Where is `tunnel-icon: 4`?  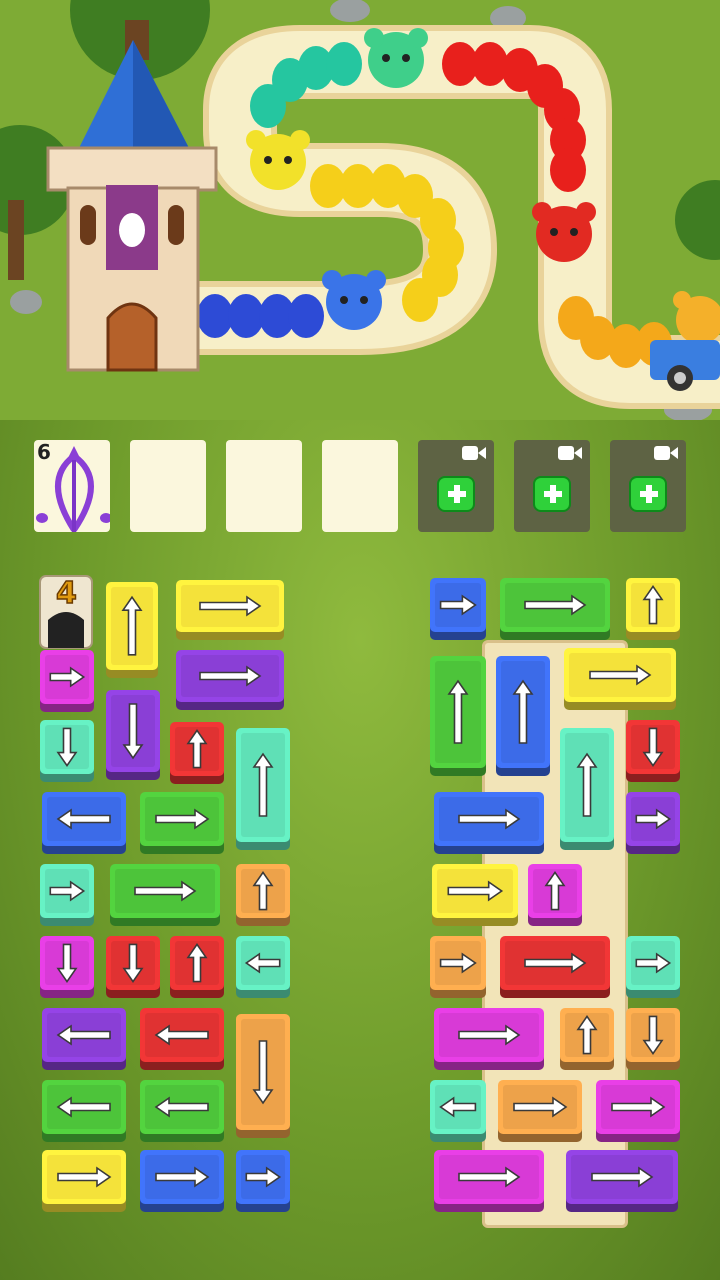
tunnel-icon: 4 is located at coordinates (66, 612).